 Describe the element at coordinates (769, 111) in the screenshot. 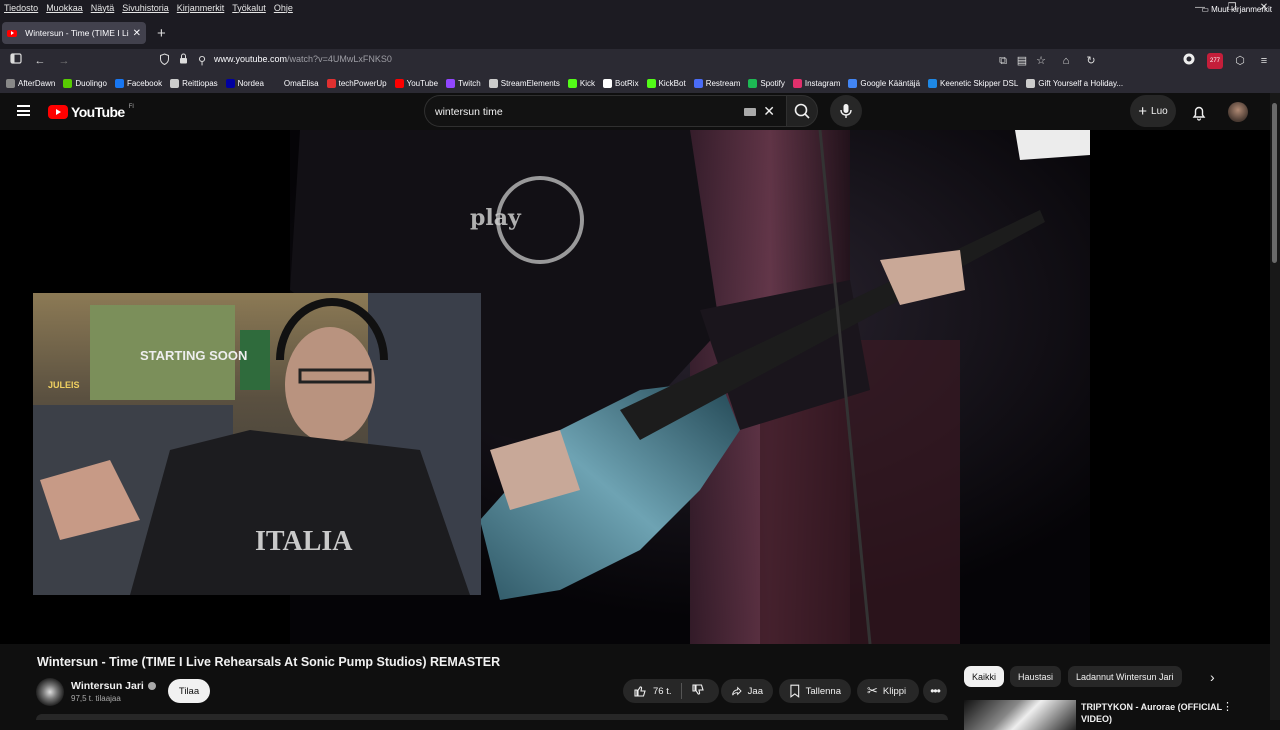

I see `clear-search-icon: ✕` at that location.